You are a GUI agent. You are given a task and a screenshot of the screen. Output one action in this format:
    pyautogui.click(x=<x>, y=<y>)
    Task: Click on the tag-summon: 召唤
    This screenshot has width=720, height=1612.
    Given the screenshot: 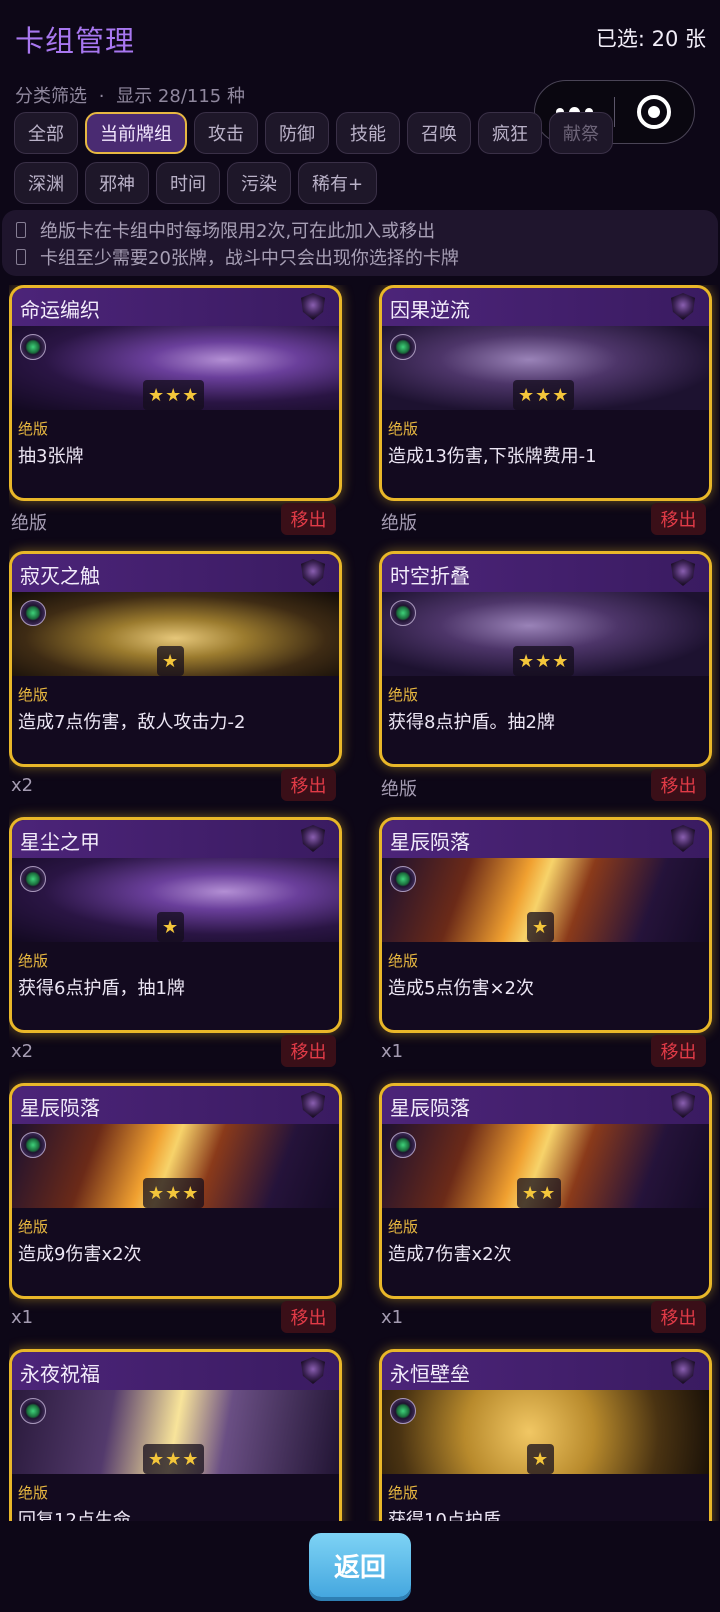 What is the action you would take?
    pyautogui.click(x=439, y=133)
    